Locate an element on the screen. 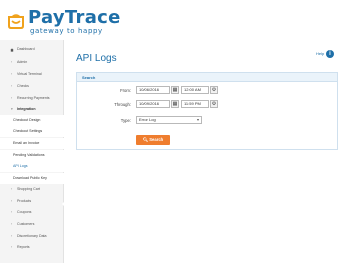 This screenshot has width=350, height=263. sidebar-item-coupons: › Coupons is located at coordinates (32, 212).